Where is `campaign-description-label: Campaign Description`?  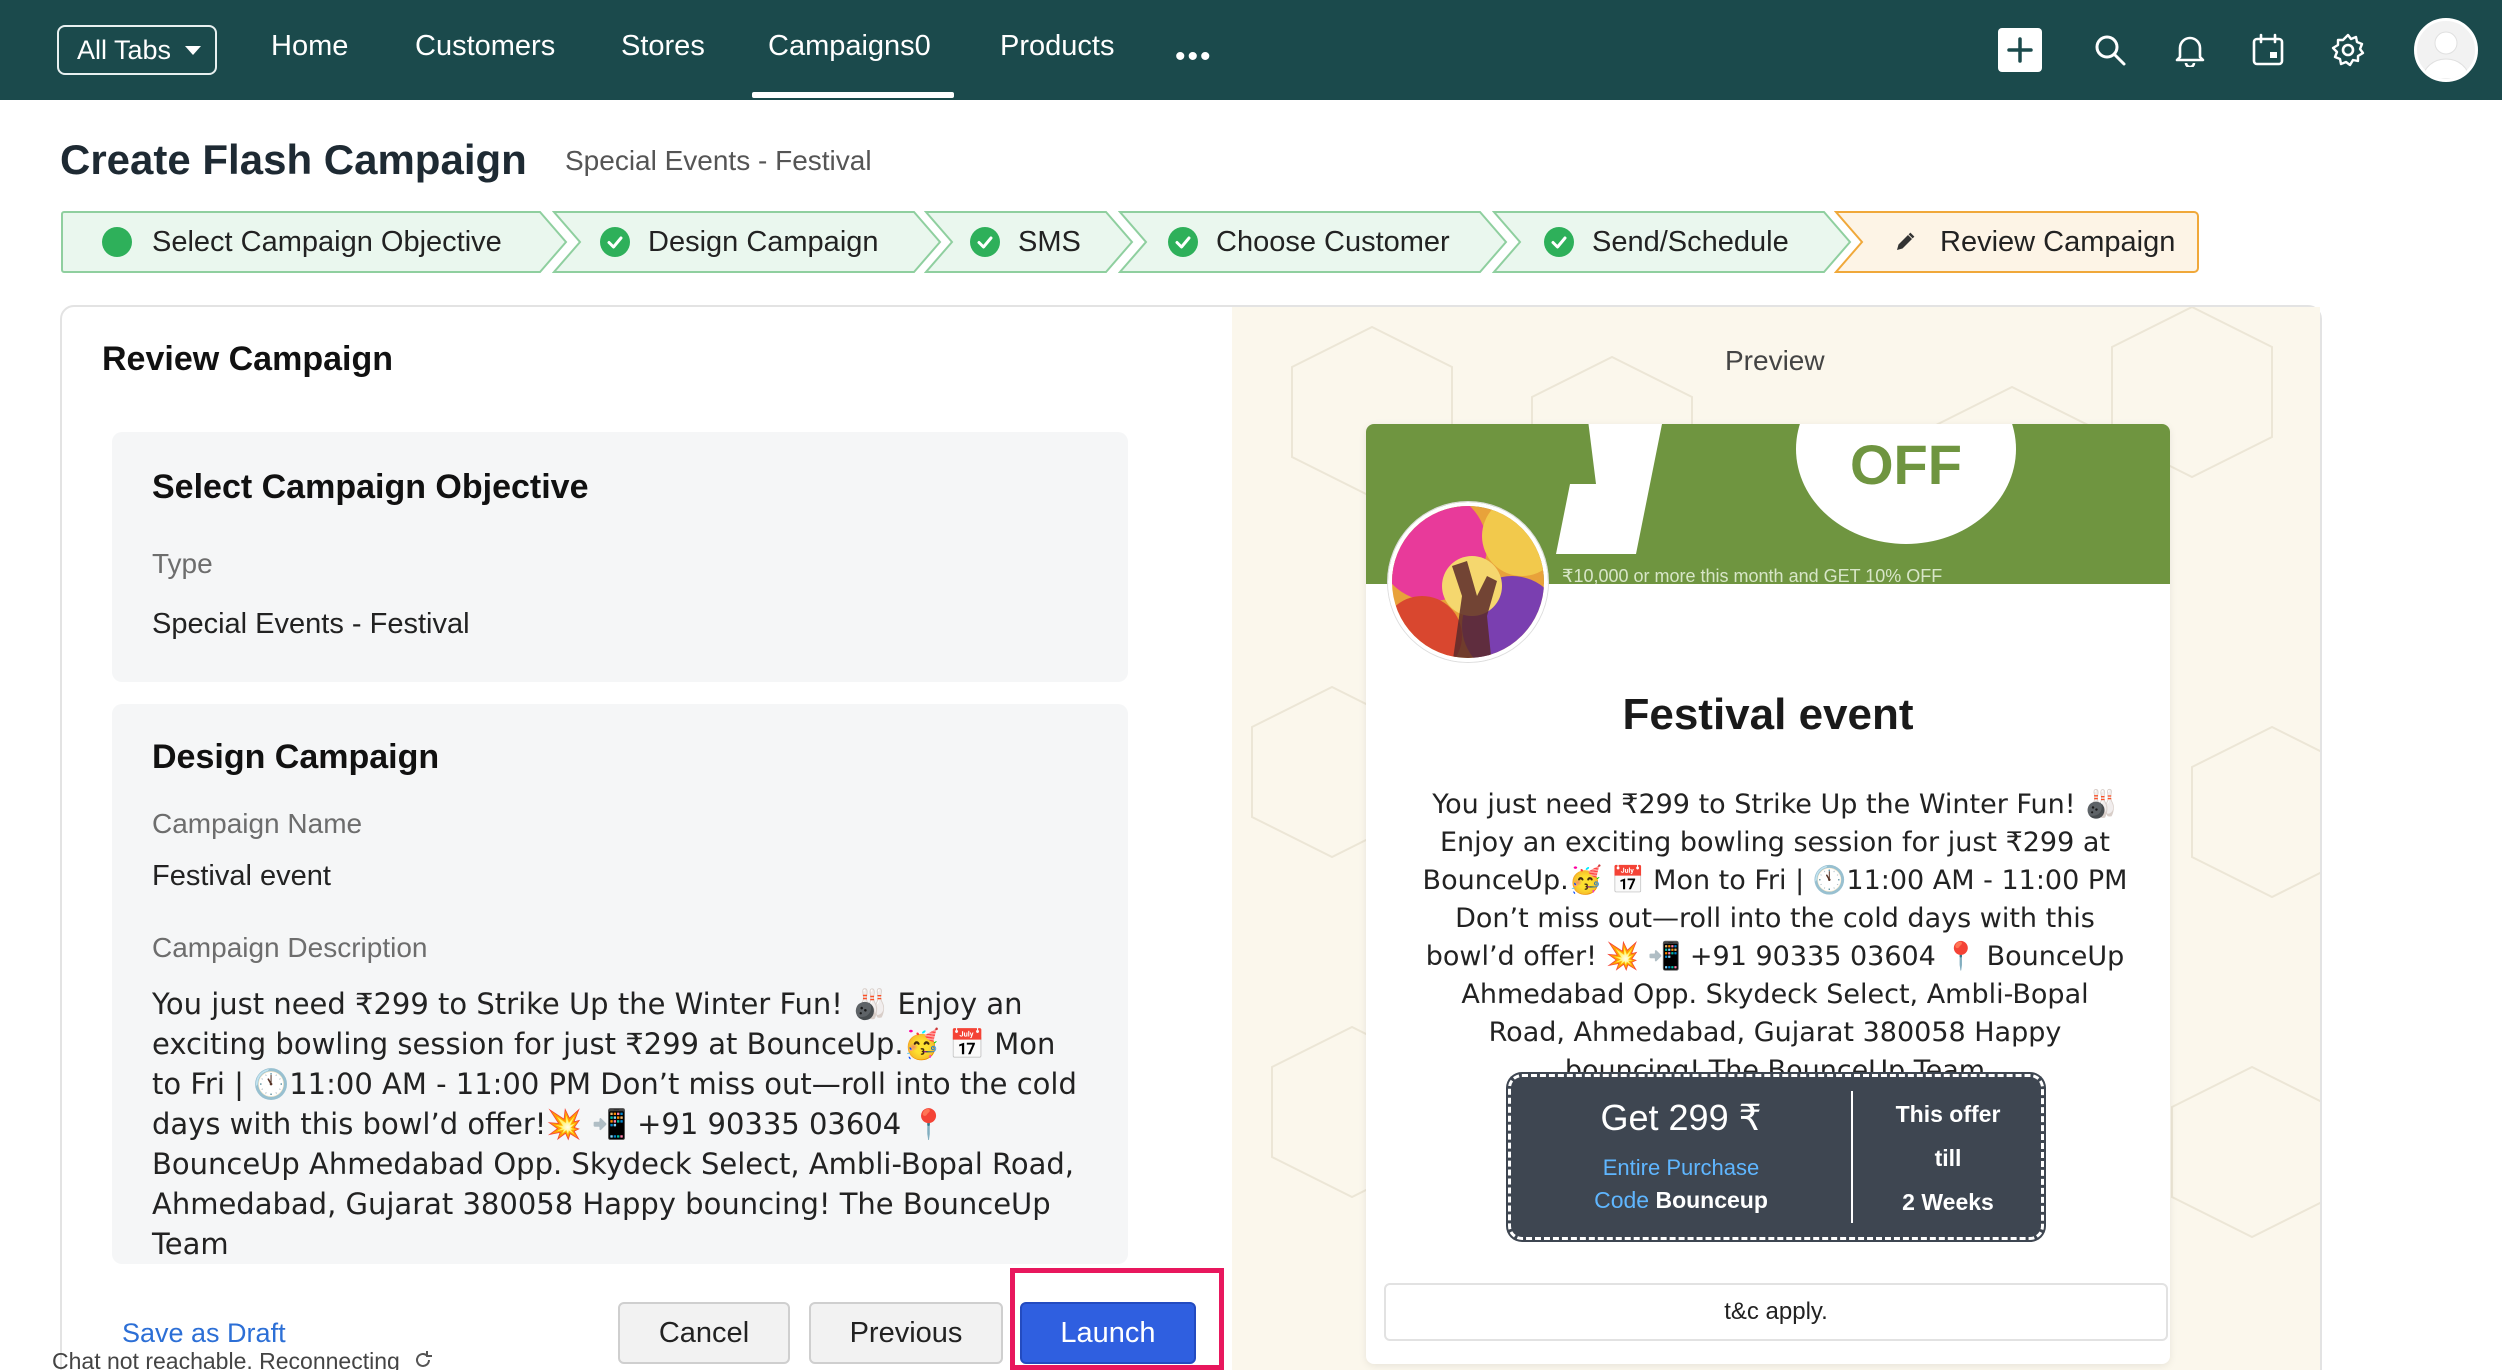
campaign-description-label: Campaign Description is located at coordinates (290, 947).